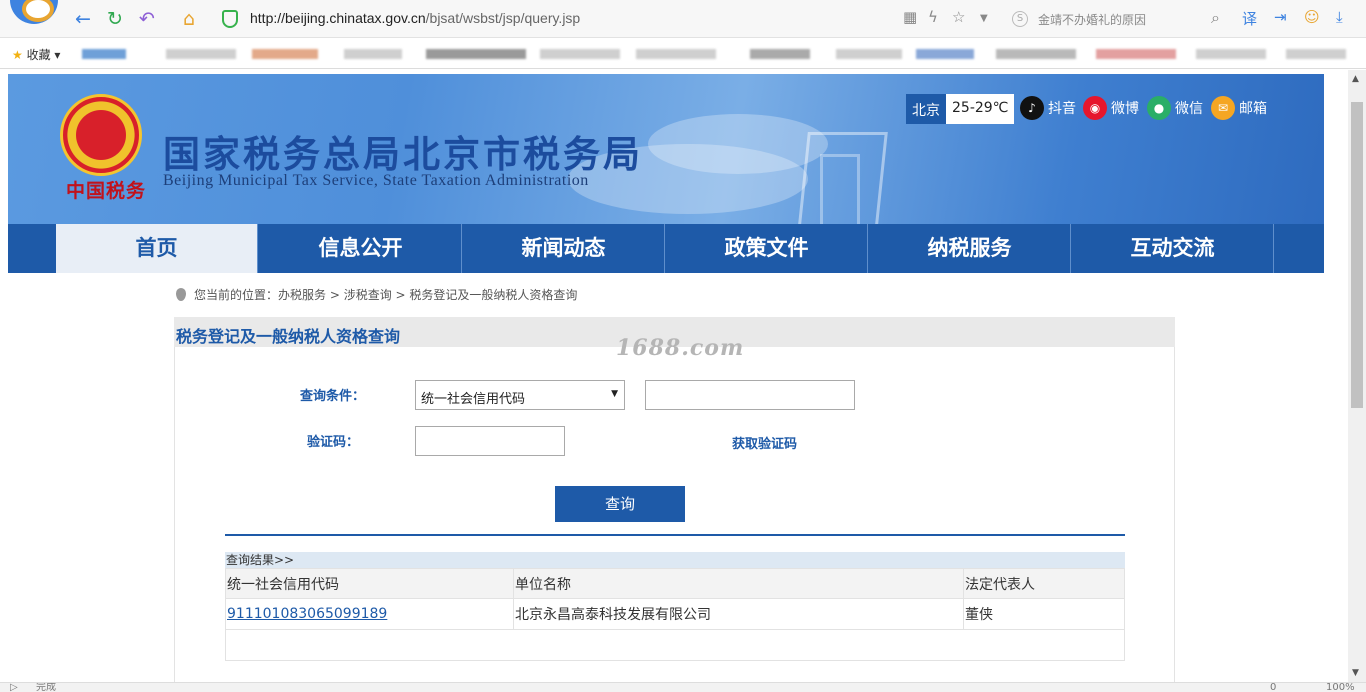 Image resolution: width=1366 pixels, height=692 pixels. What do you see at coordinates (984, 18) in the screenshot?
I see `dropdown-arrow-icon: ▼` at bounding box center [984, 18].